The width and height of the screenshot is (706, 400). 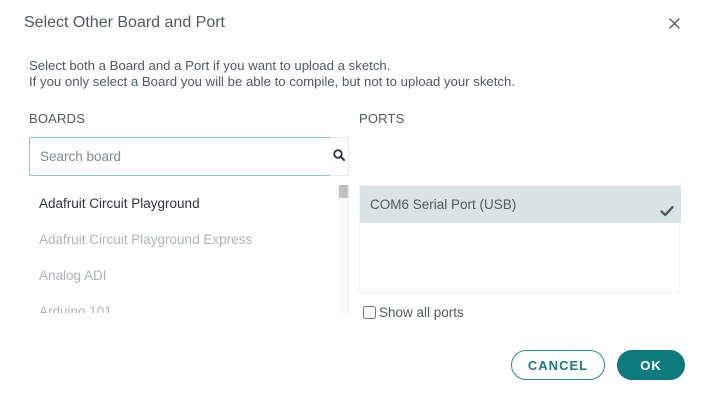 I want to click on search-button, so click(x=339, y=156).